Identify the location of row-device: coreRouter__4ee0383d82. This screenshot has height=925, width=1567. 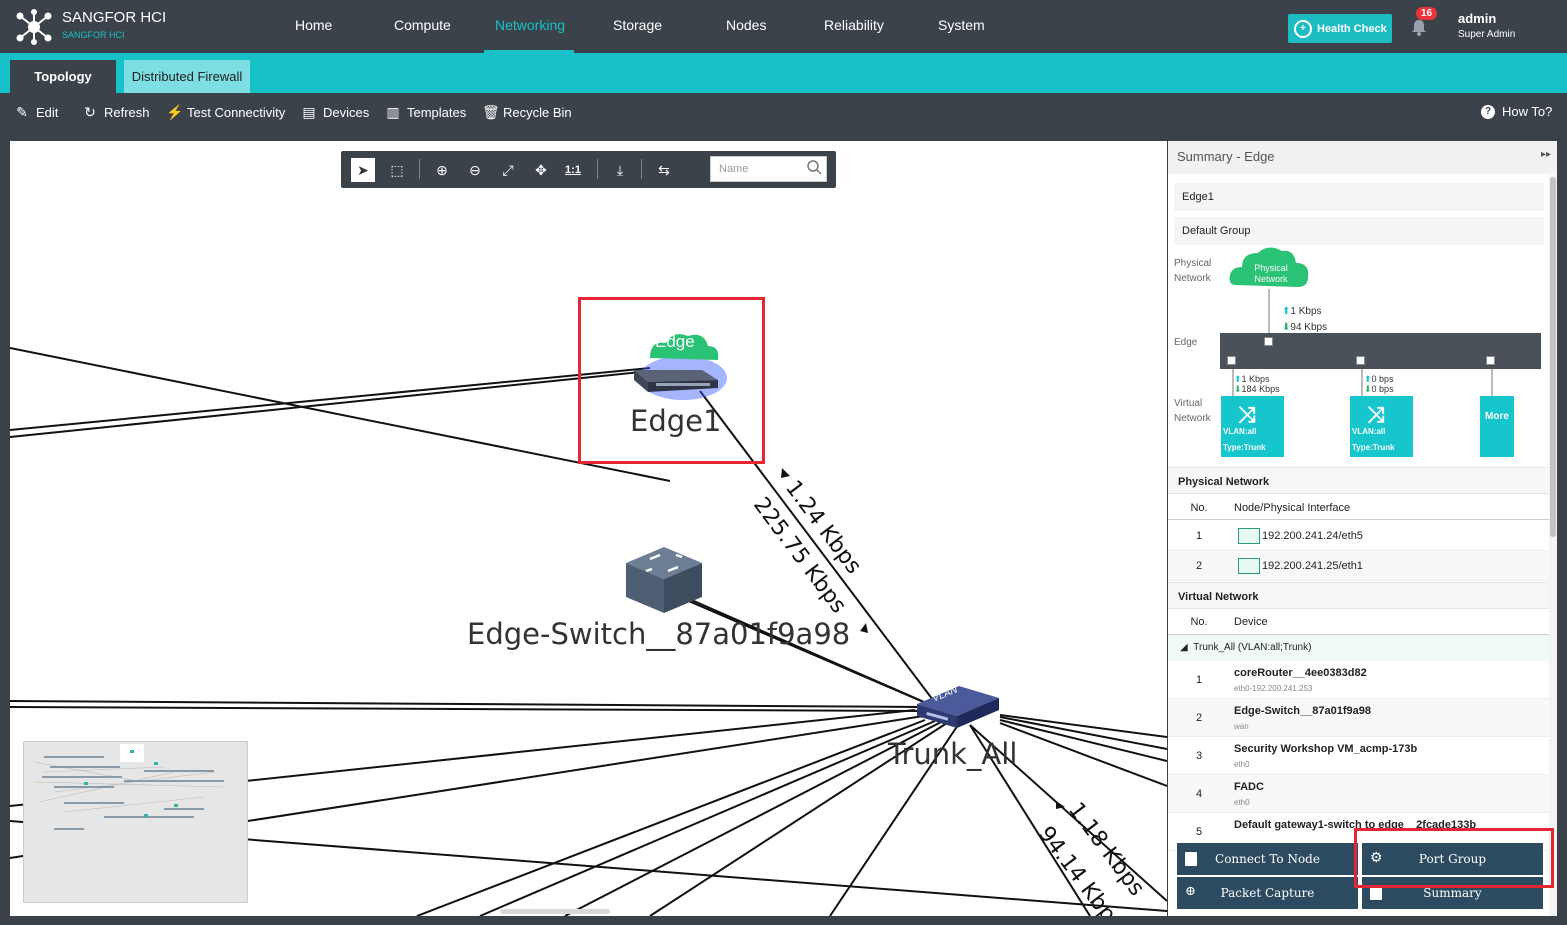
(1300, 673).